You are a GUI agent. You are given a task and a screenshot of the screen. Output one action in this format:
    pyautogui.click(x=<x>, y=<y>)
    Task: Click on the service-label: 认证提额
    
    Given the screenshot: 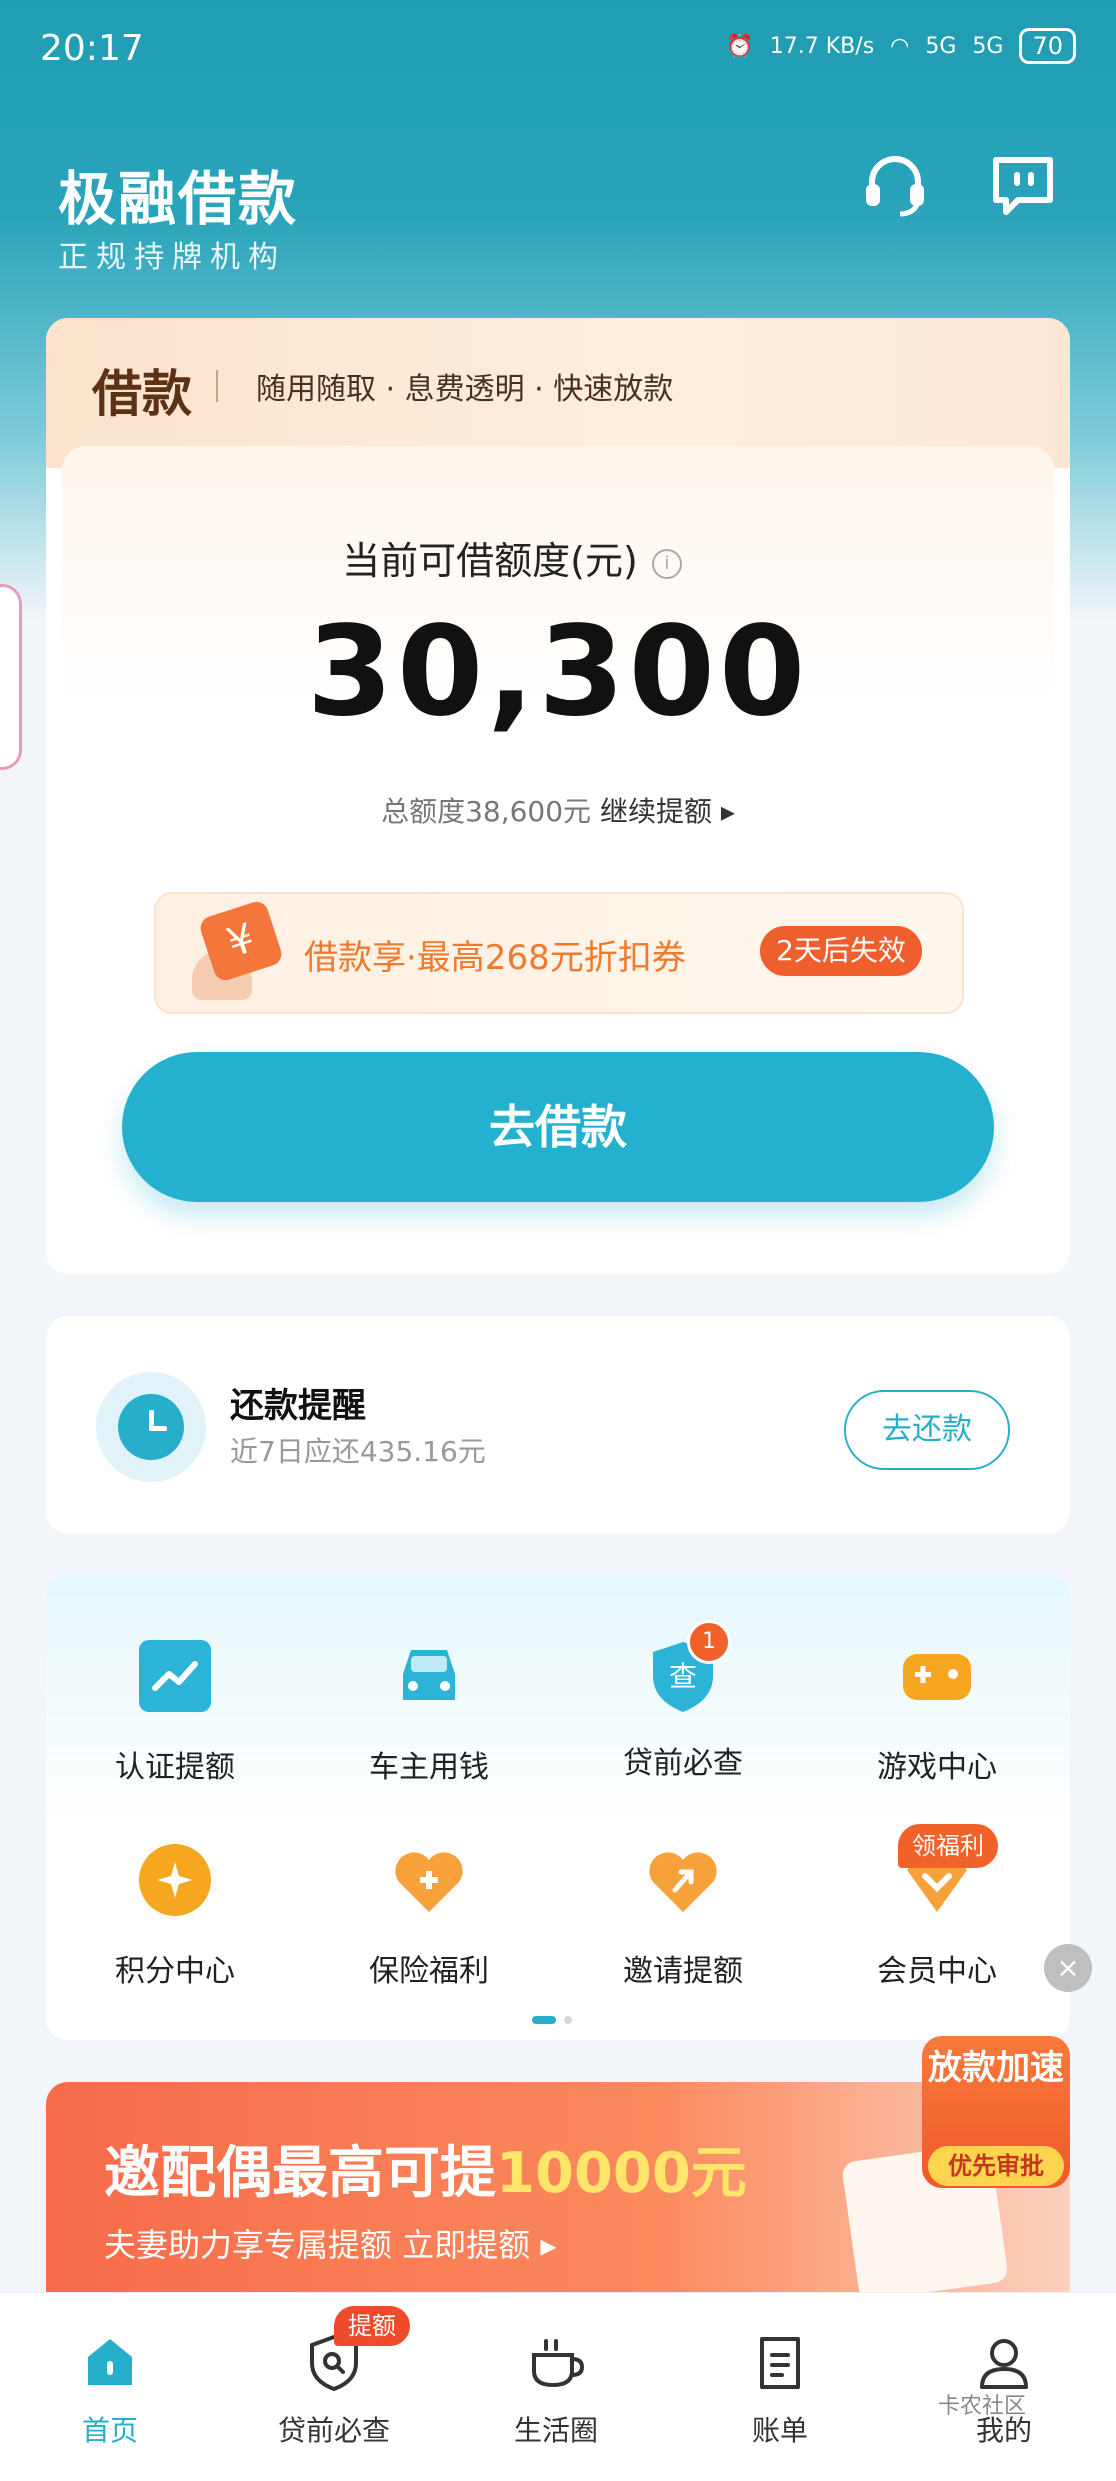 What is the action you would take?
    pyautogui.click(x=175, y=1767)
    